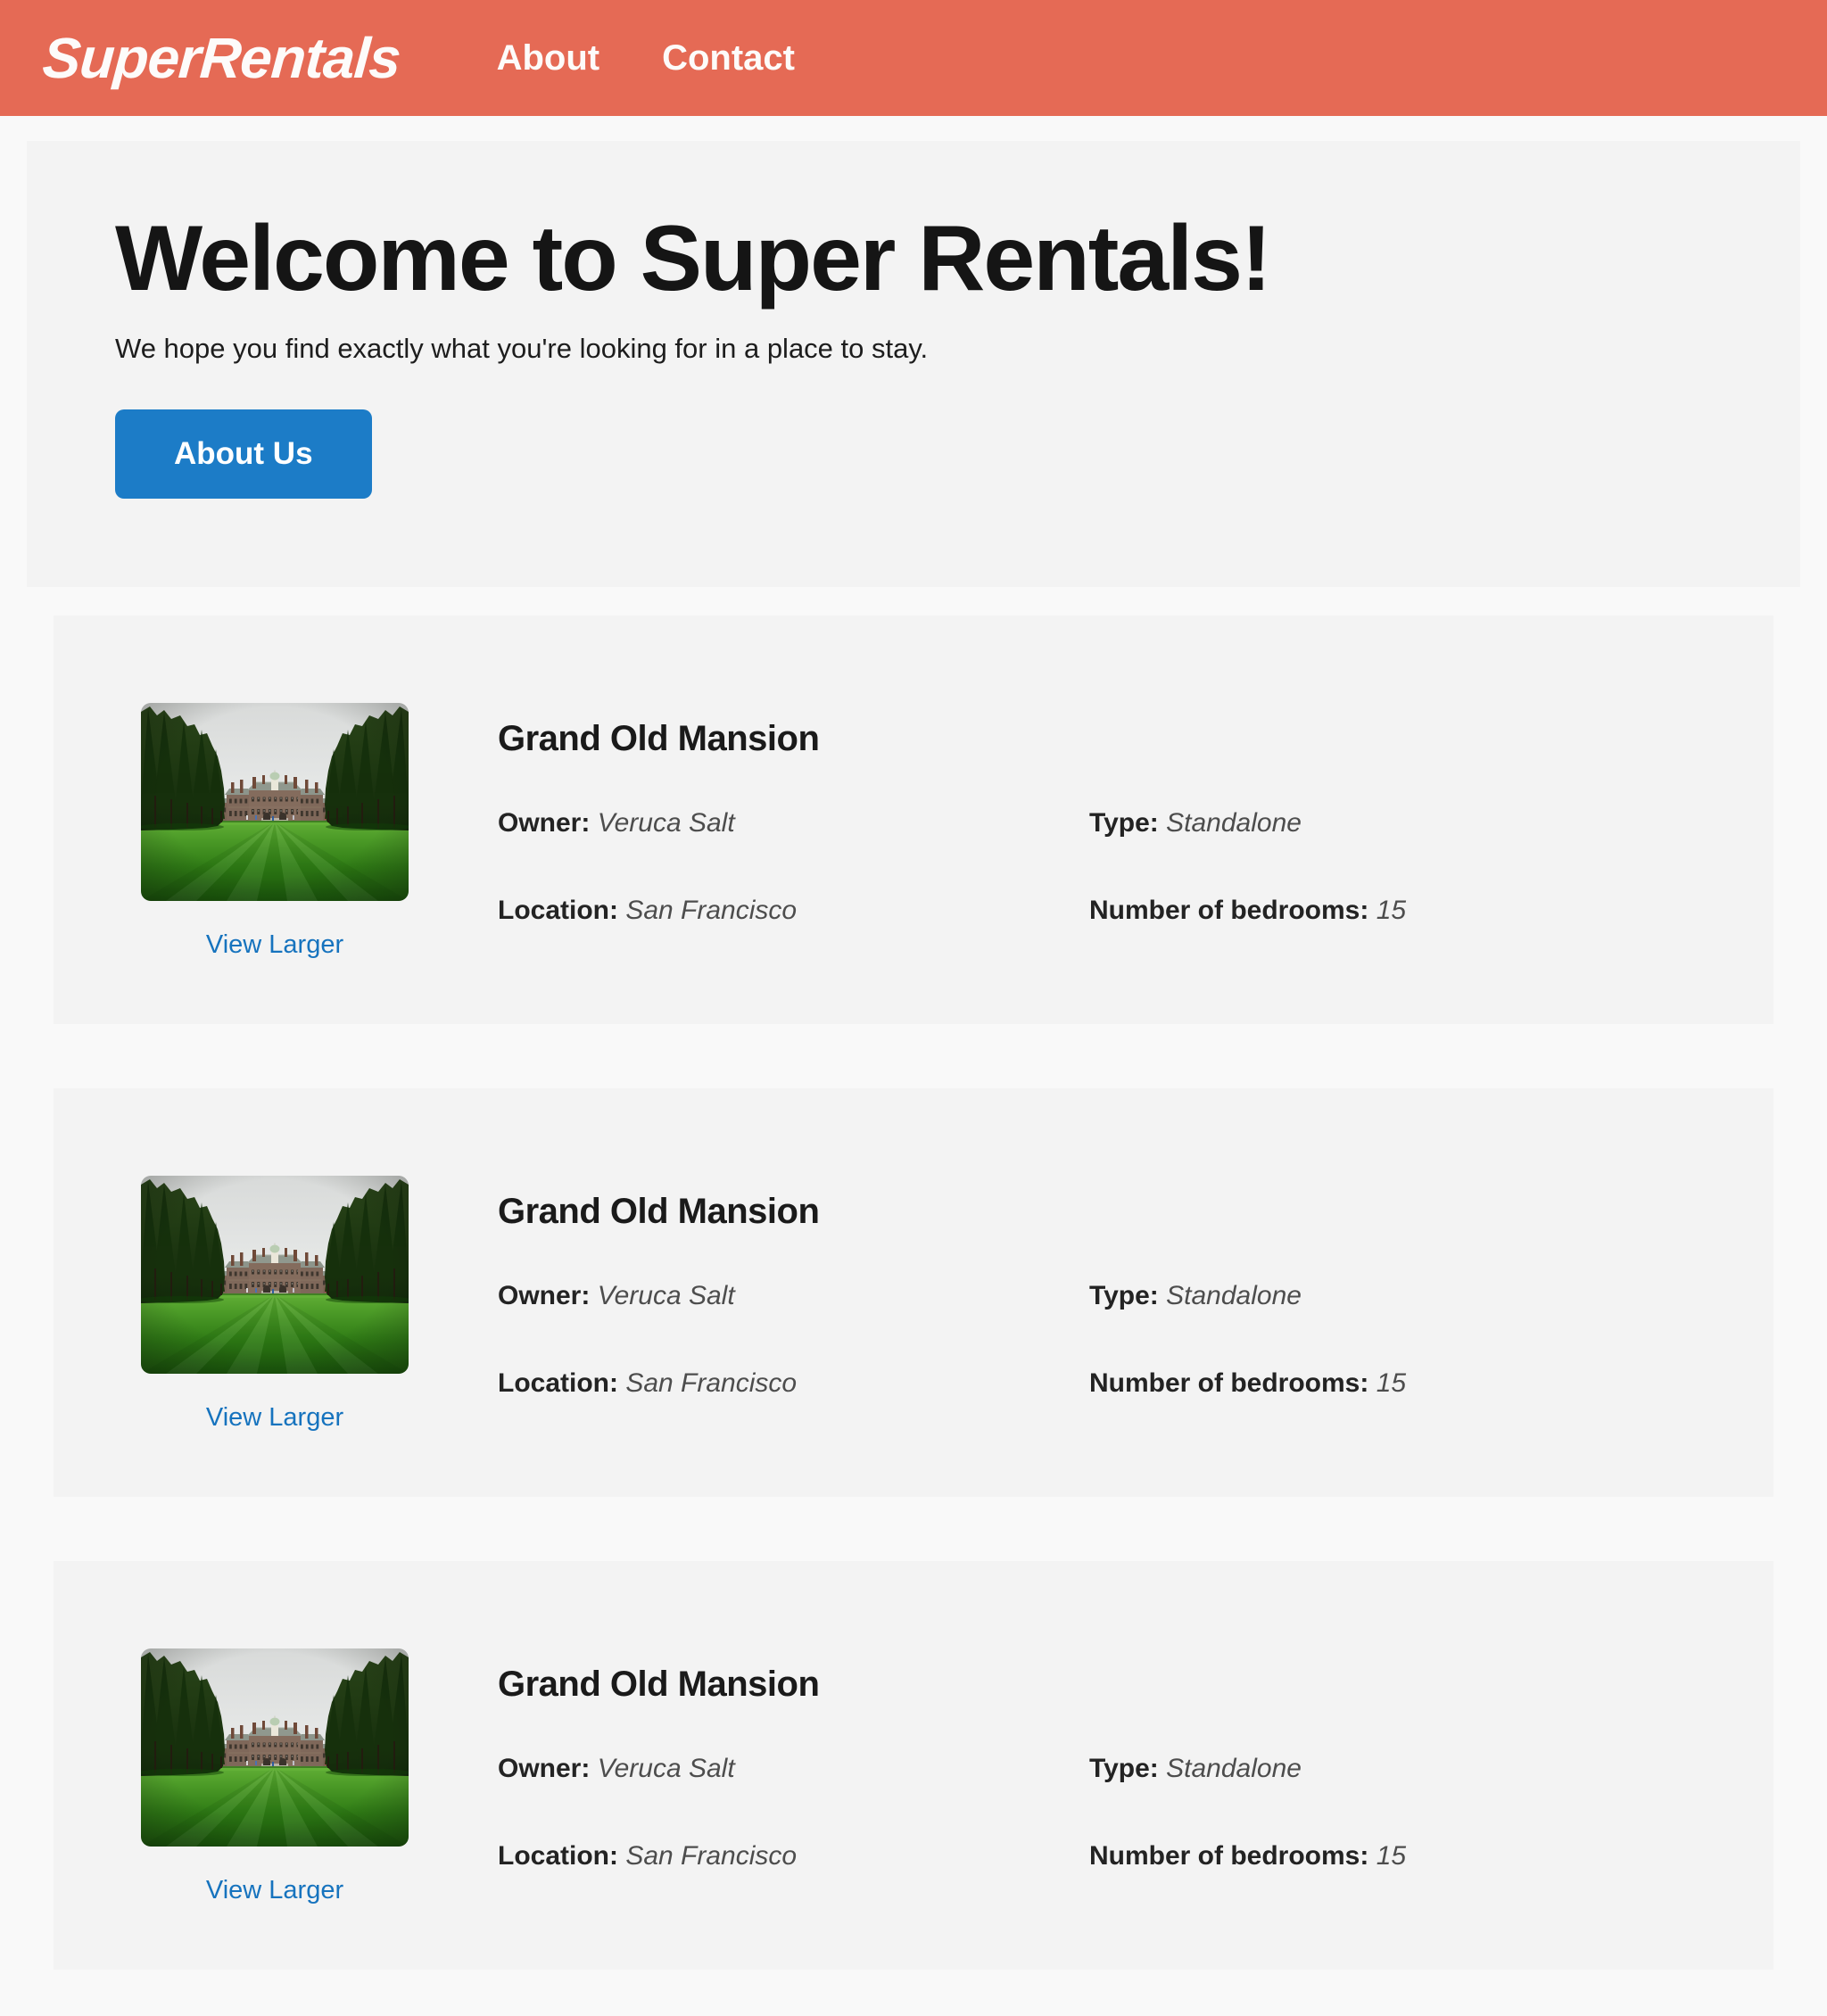 The height and width of the screenshot is (2016, 1827). What do you see at coordinates (646, 58) in the screenshot?
I see `nav-links: About Contact` at bounding box center [646, 58].